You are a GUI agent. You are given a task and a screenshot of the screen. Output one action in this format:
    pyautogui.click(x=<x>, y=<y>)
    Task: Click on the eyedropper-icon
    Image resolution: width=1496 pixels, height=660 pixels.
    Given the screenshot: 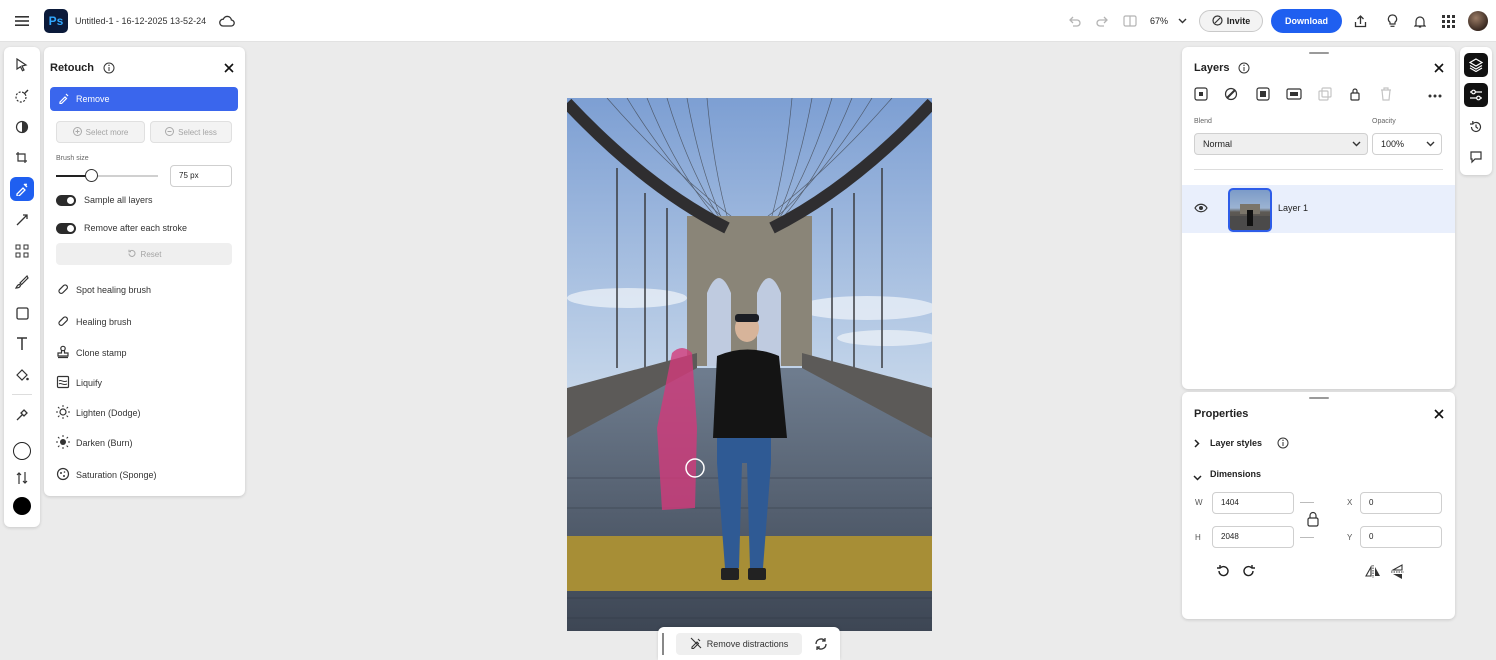 What is the action you would take?
    pyautogui.click(x=22, y=415)
    